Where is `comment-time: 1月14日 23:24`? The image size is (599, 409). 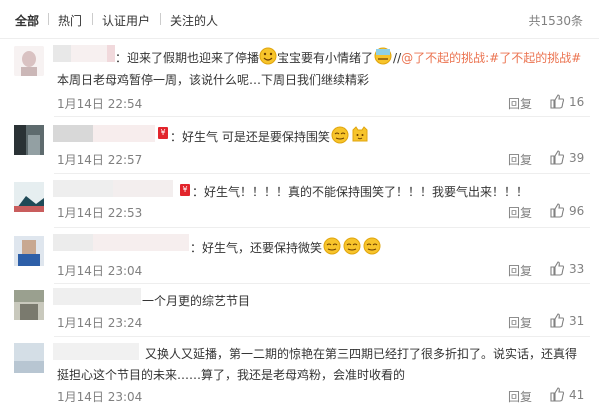
comment-time: 1月14日 23:24 is located at coordinates (100, 323).